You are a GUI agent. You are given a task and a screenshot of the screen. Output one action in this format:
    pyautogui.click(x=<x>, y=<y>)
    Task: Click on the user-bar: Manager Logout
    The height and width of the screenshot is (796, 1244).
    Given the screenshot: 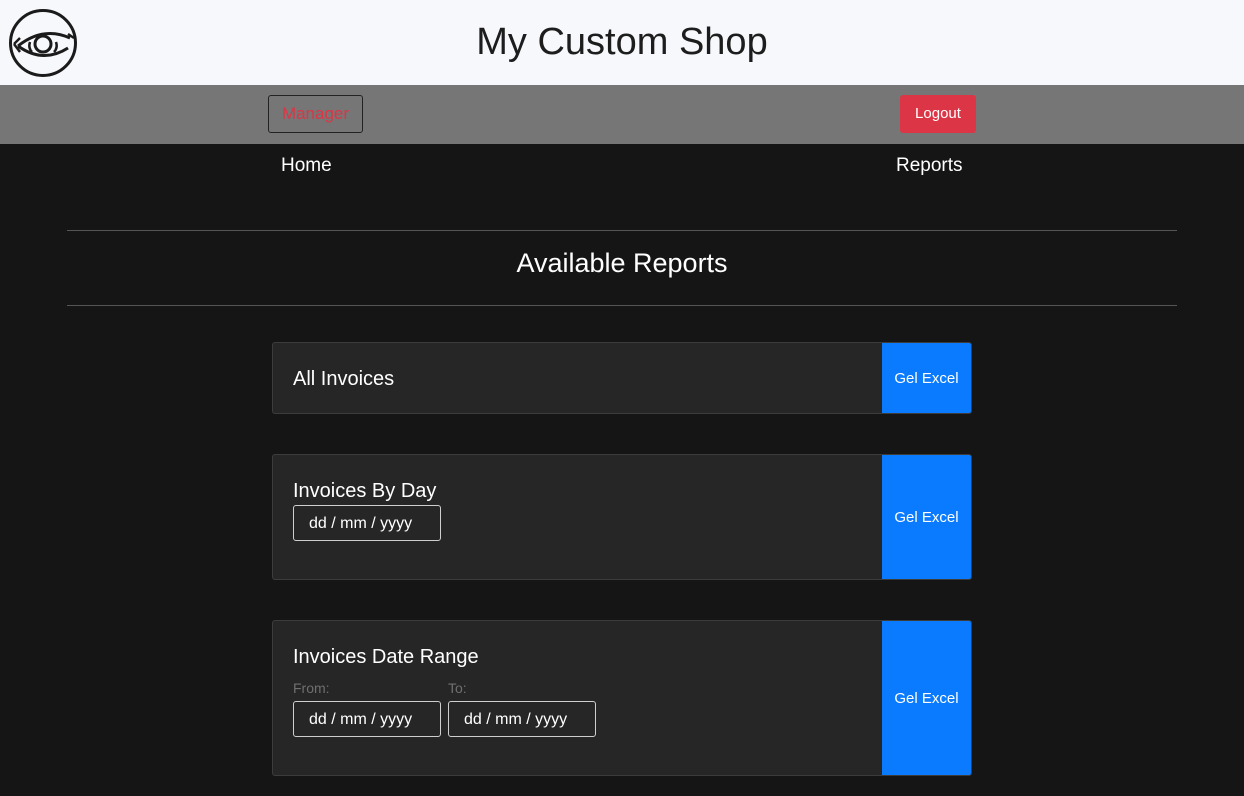 What is the action you would take?
    pyautogui.click(x=622, y=114)
    